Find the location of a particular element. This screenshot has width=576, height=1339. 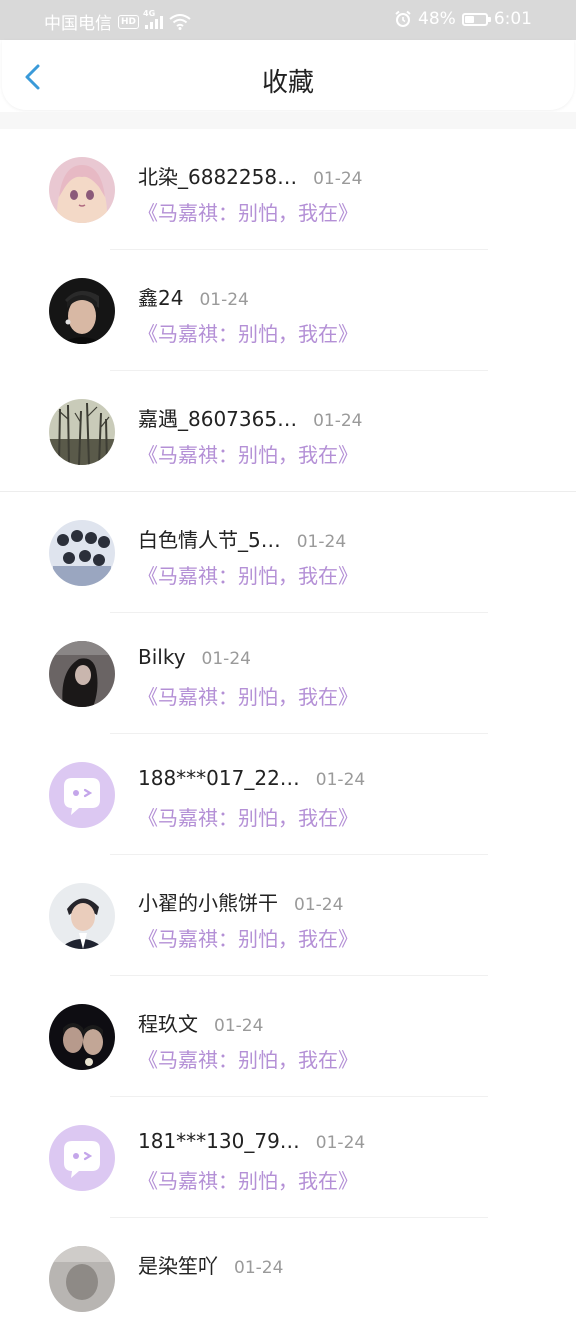

list-item: 181***130_79… 01-24 《马嘉祺：别怕，我在》 is located at coordinates (288, 1157).